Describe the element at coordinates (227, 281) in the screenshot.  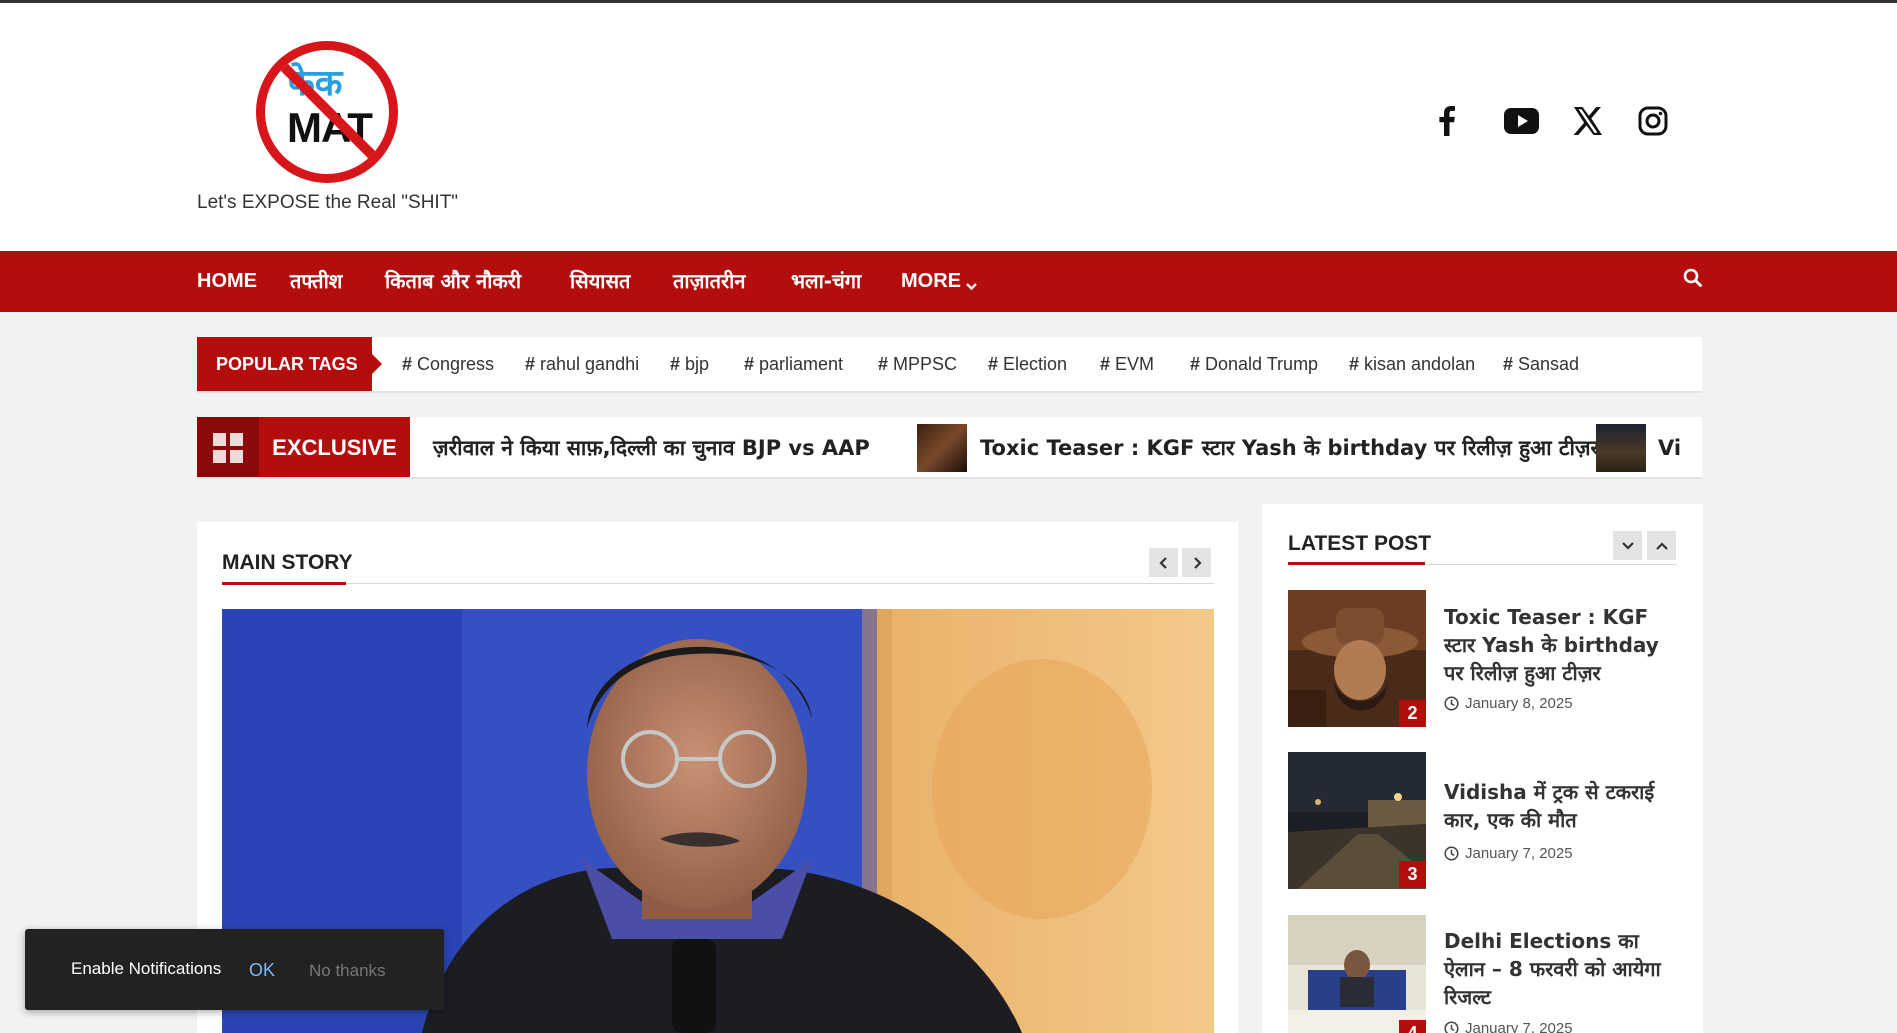
I see `nav-home: HOME` at that location.